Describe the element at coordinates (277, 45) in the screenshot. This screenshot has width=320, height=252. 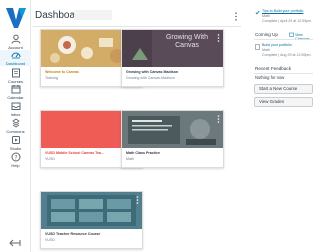
I see `coming-up-item-title: Build your portfolio` at that location.